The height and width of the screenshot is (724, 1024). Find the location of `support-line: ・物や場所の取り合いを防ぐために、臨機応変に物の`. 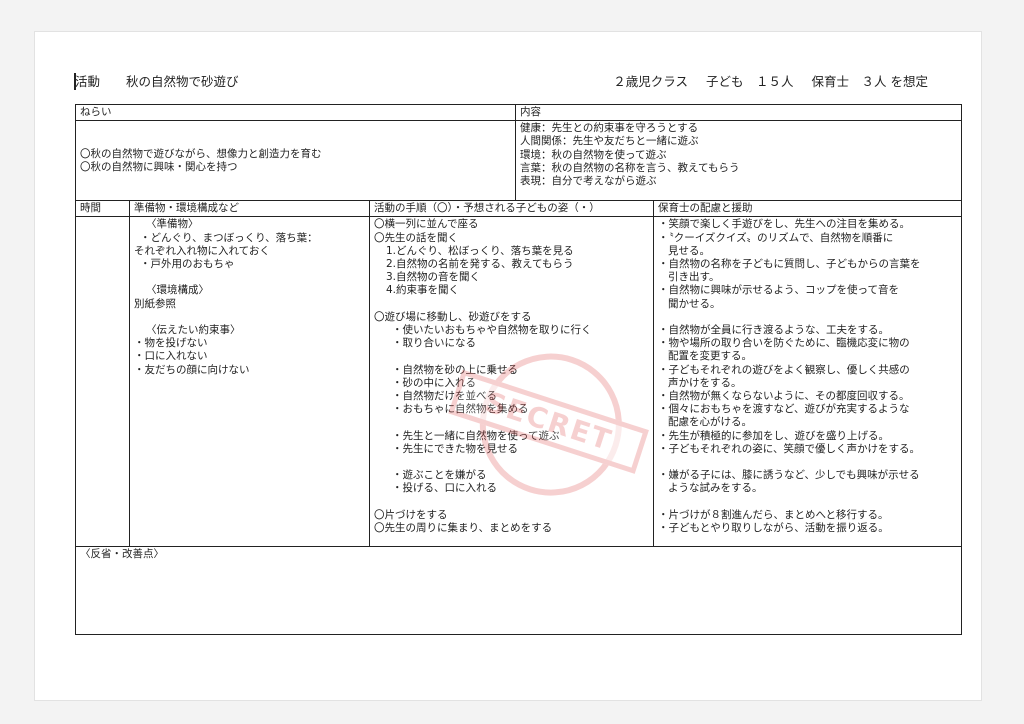

support-line: ・物や場所の取り合いを防ぐために、臨機応変に物の is located at coordinates (784, 343).